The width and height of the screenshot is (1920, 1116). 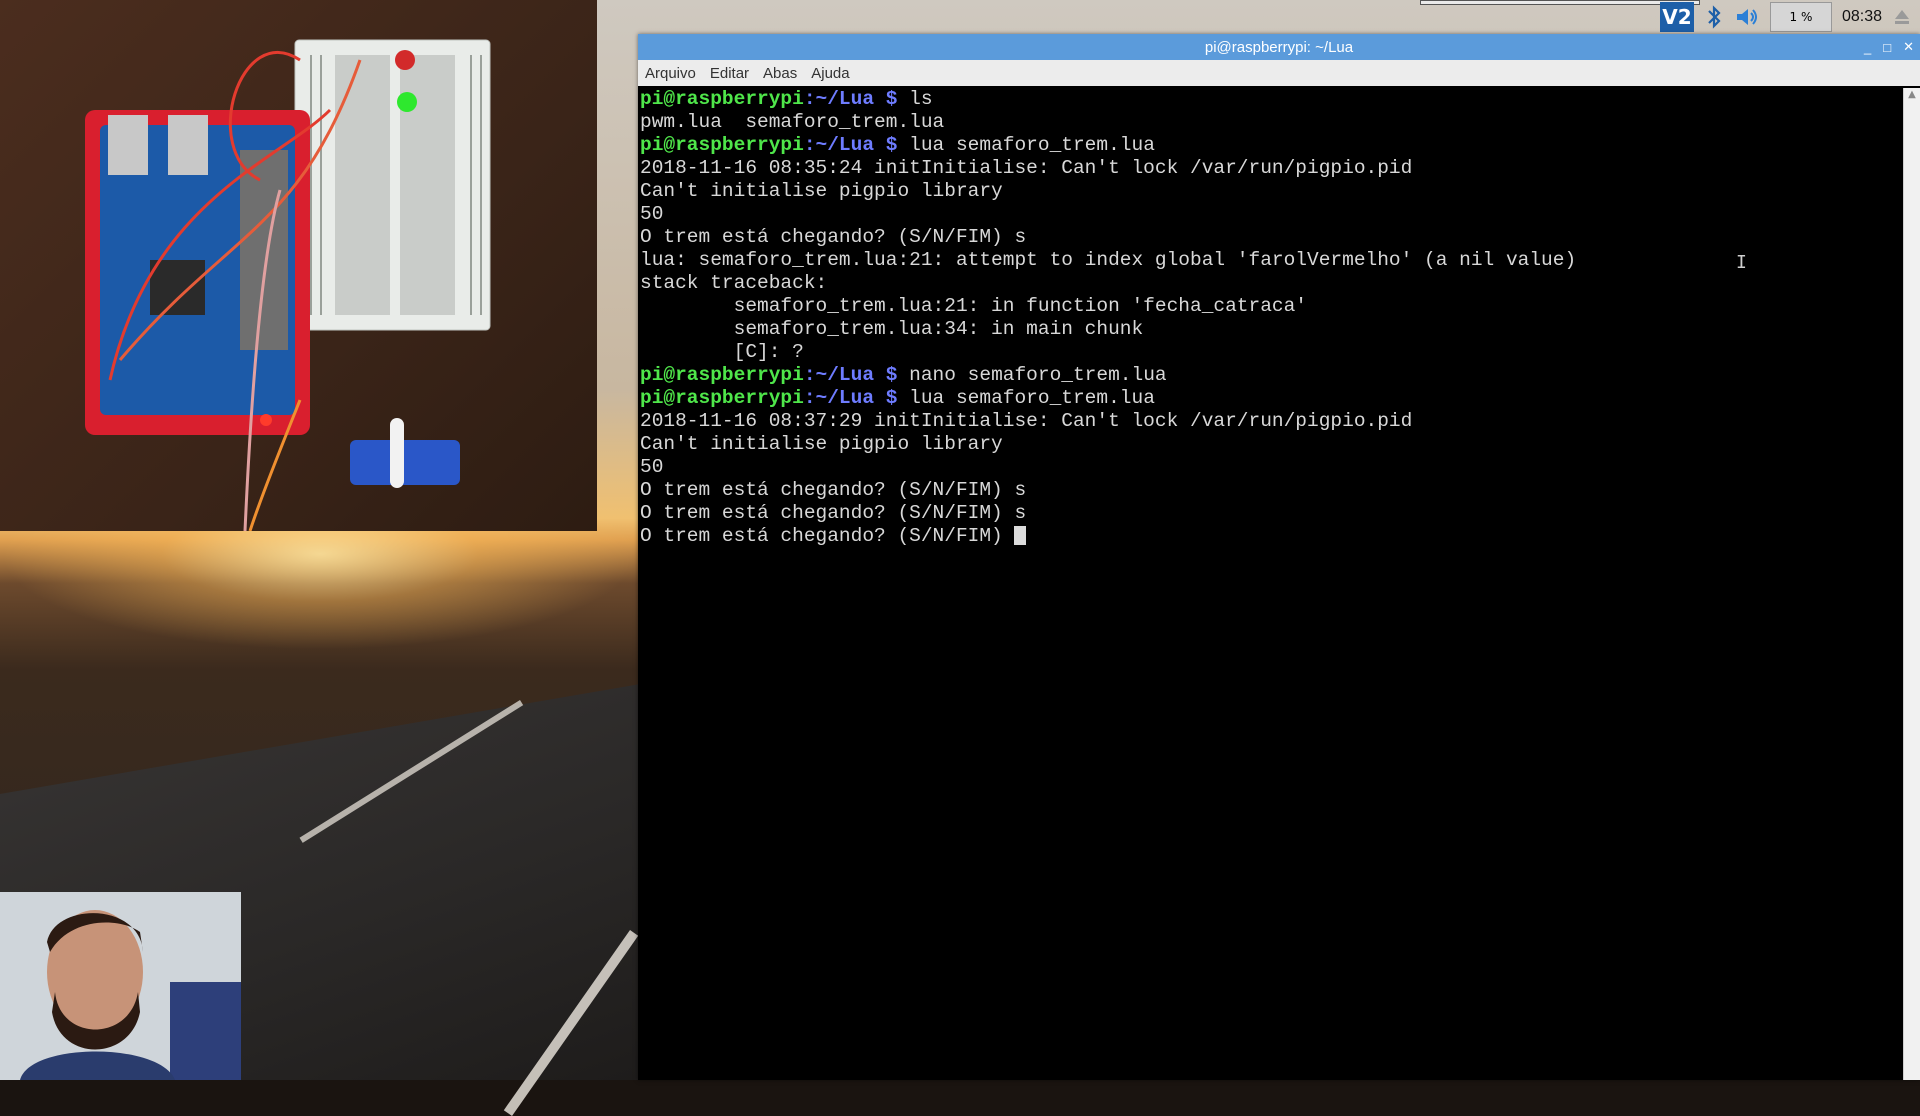 What do you see at coordinates (1902, 17) in the screenshot?
I see `eject-icon` at bounding box center [1902, 17].